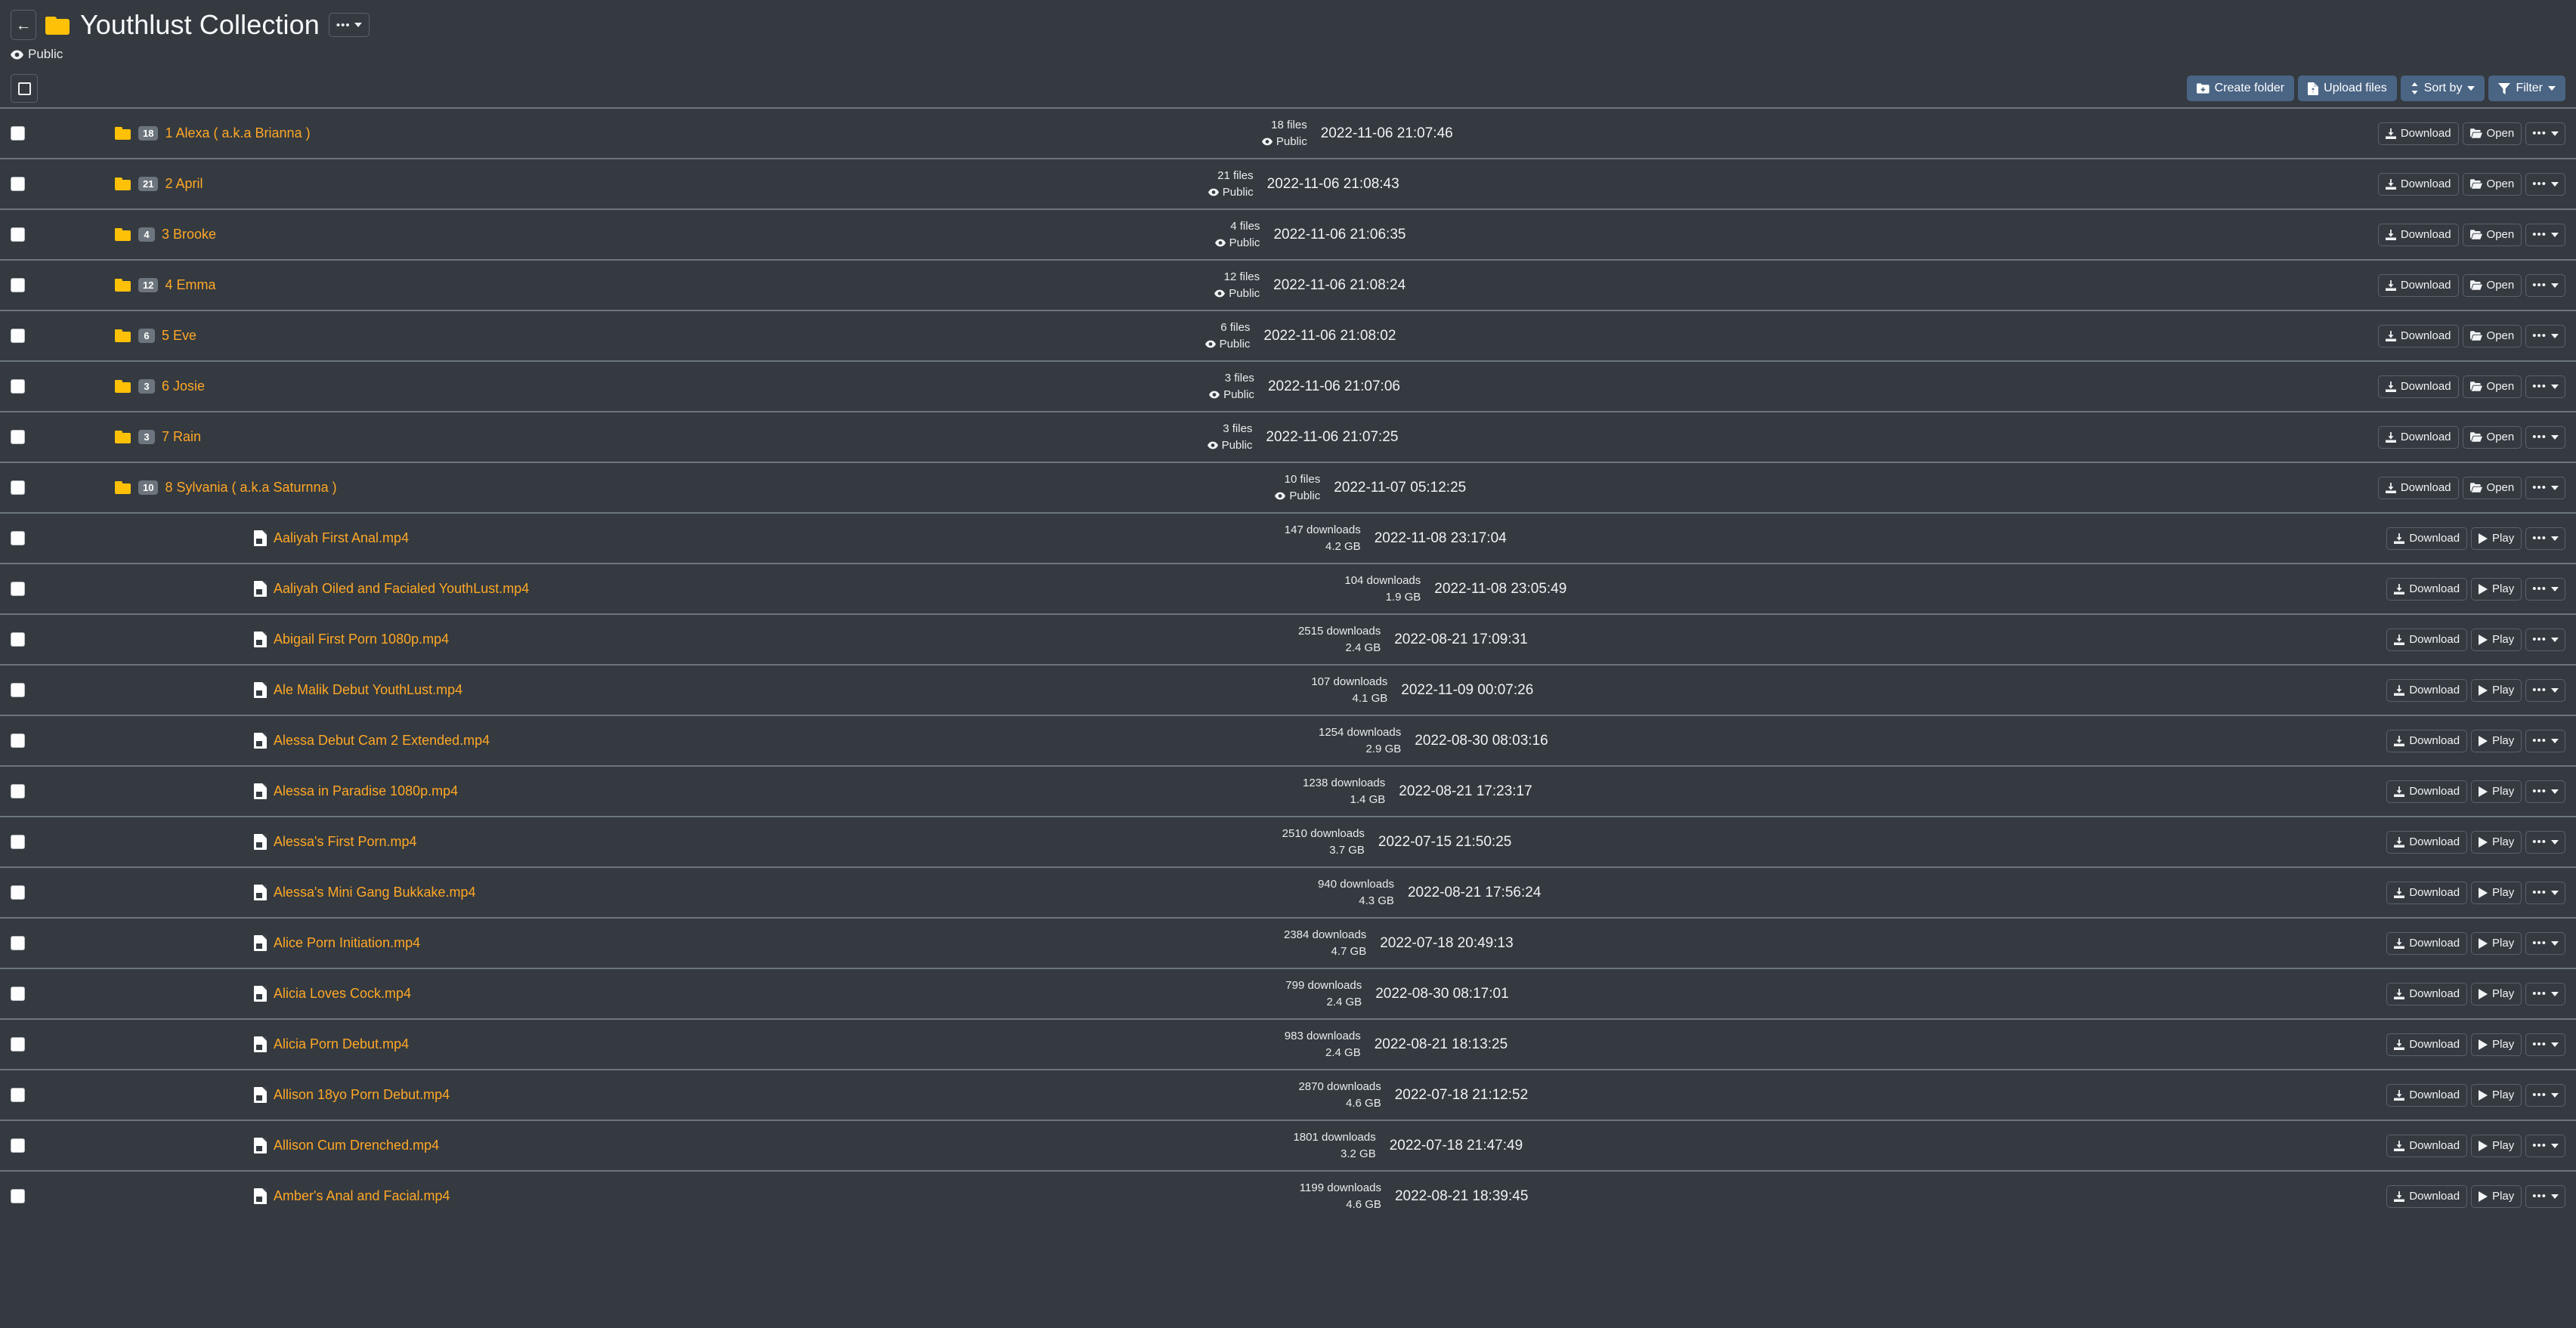 This screenshot has width=2576, height=1328. What do you see at coordinates (24, 88) in the screenshot?
I see `select-all-checkbox` at bounding box center [24, 88].